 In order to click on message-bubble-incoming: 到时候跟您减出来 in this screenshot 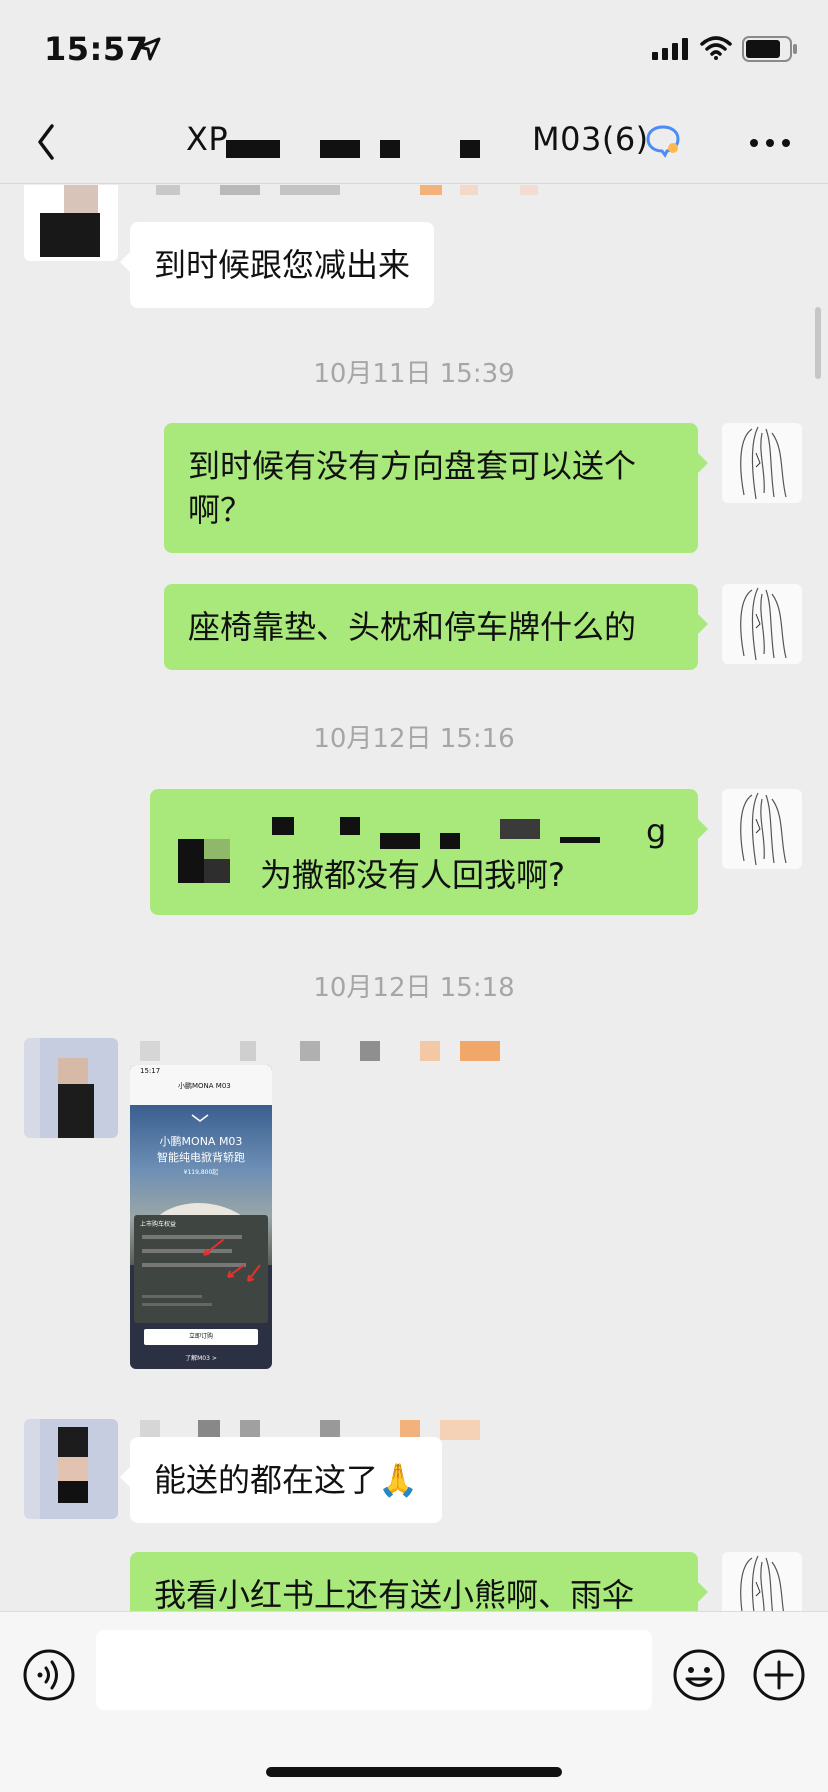, I will do `click(277, 265)`.